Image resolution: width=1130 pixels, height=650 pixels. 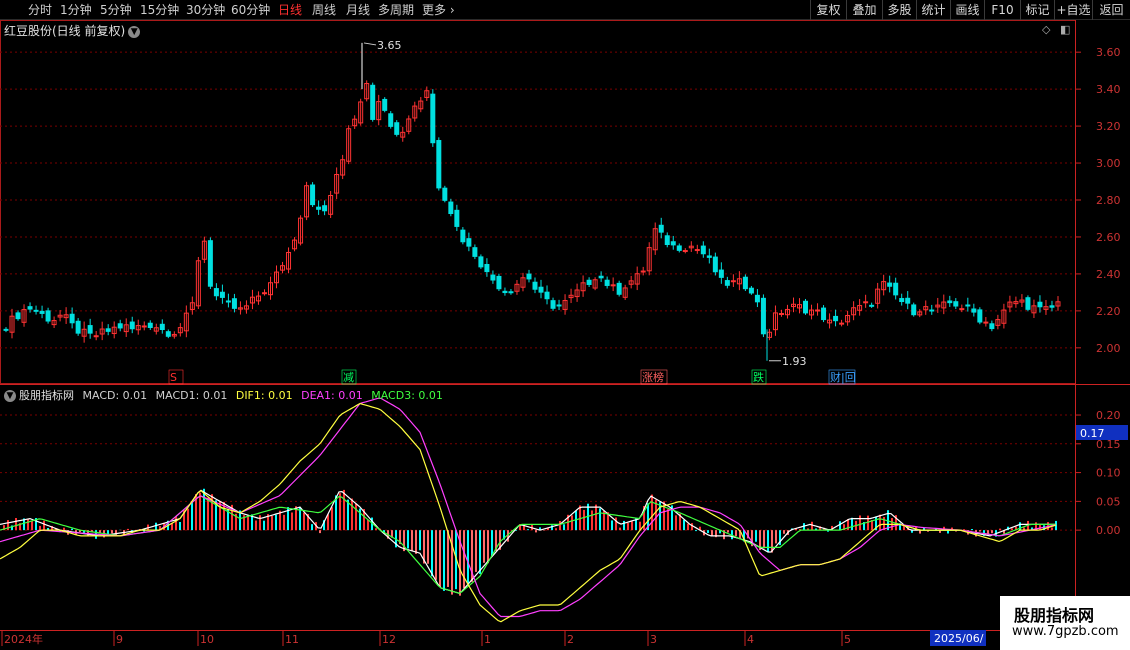 I want to click on period-tab-intraday: 分时, so click(x=40, y=10).